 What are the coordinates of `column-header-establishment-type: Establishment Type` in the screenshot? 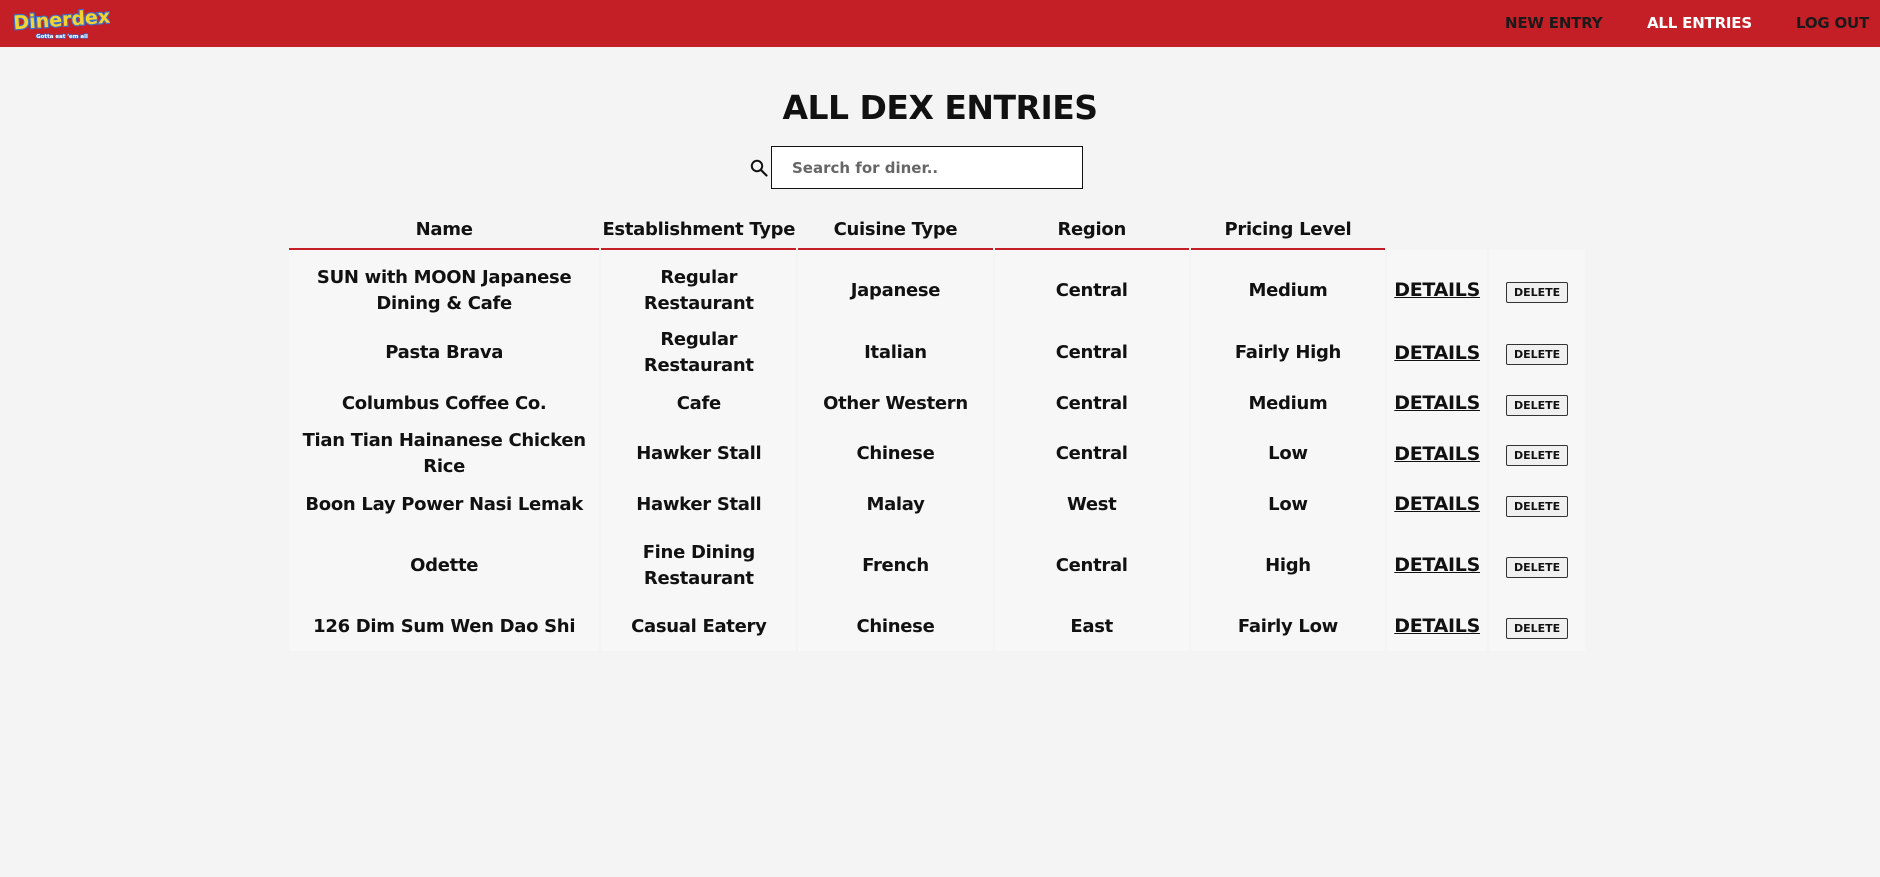 It's located at (699, 230).